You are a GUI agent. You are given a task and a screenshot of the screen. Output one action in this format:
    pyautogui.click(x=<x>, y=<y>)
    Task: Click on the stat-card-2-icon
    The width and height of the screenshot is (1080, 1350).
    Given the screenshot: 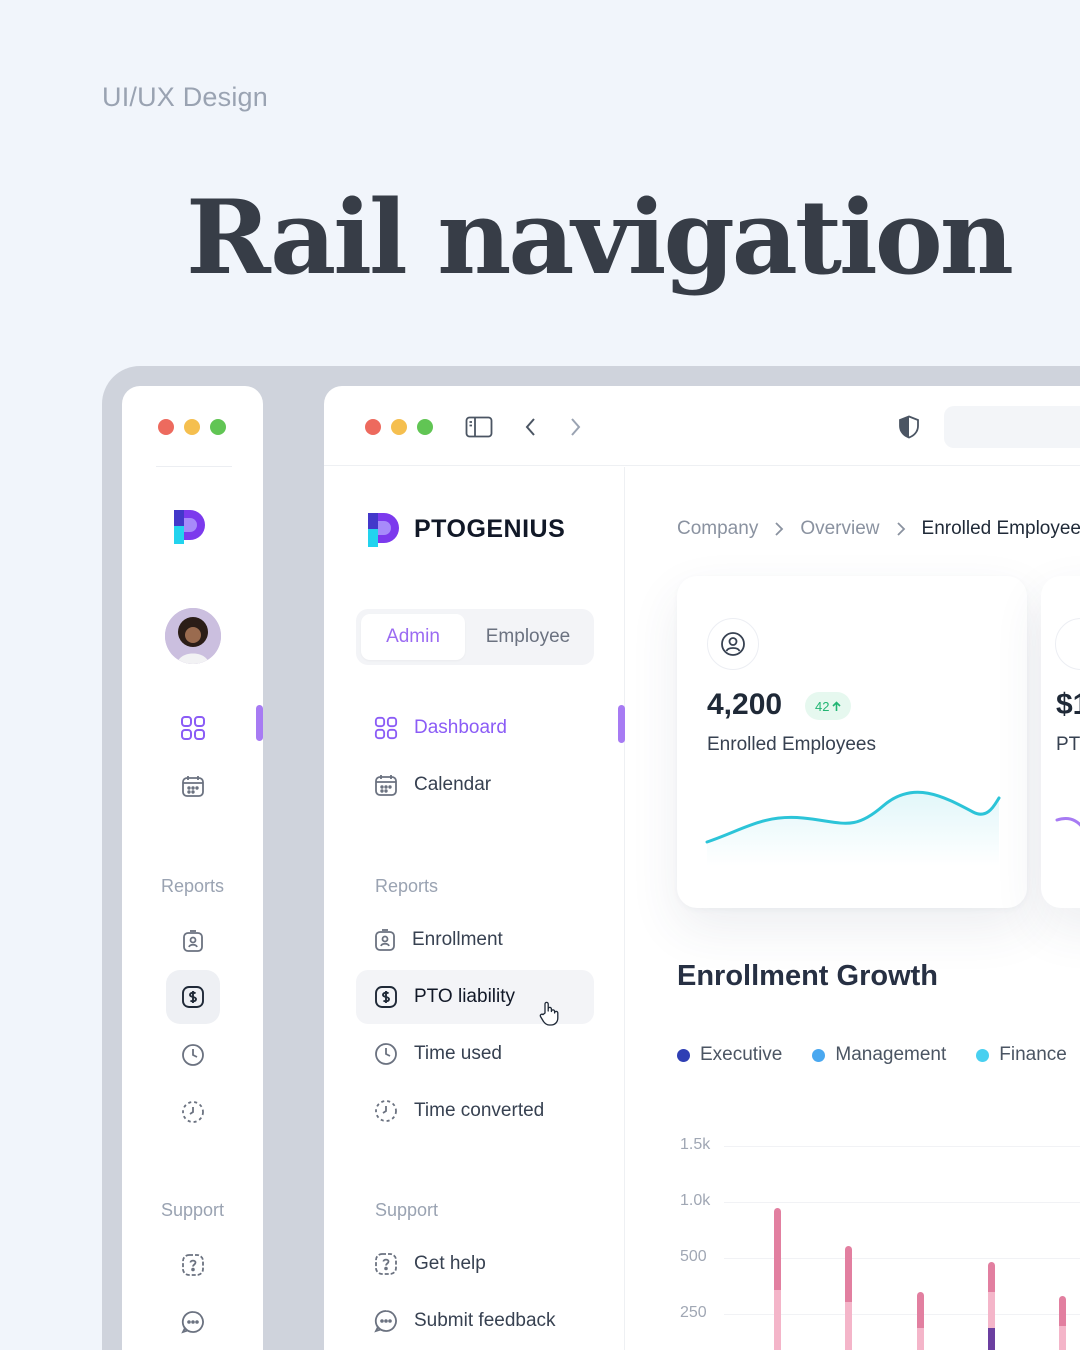 What is the action you would take?
    pyautogui.click(x=1067, y=644)
    